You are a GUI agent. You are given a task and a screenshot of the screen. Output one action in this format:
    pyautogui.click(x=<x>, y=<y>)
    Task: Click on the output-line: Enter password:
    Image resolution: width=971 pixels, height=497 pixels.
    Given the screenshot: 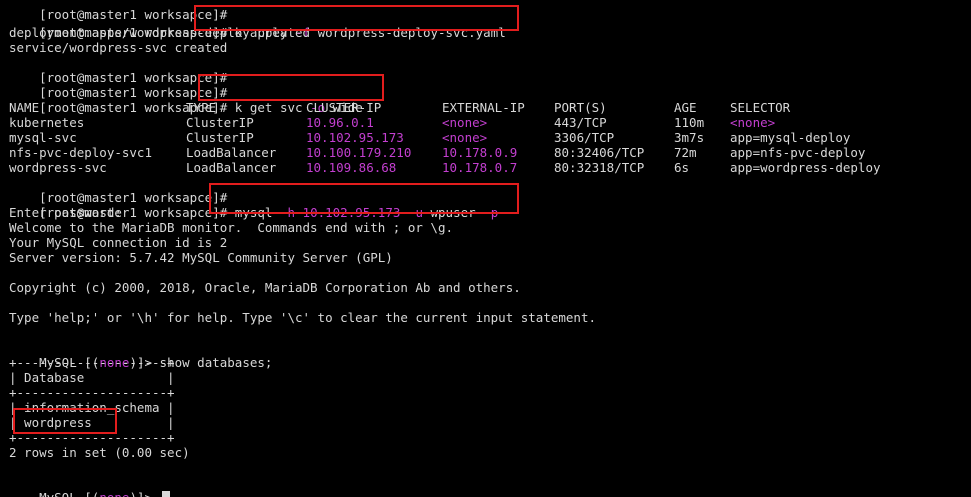 What is the action you would take?
    pyautogui.click(x=65, y=212)
    